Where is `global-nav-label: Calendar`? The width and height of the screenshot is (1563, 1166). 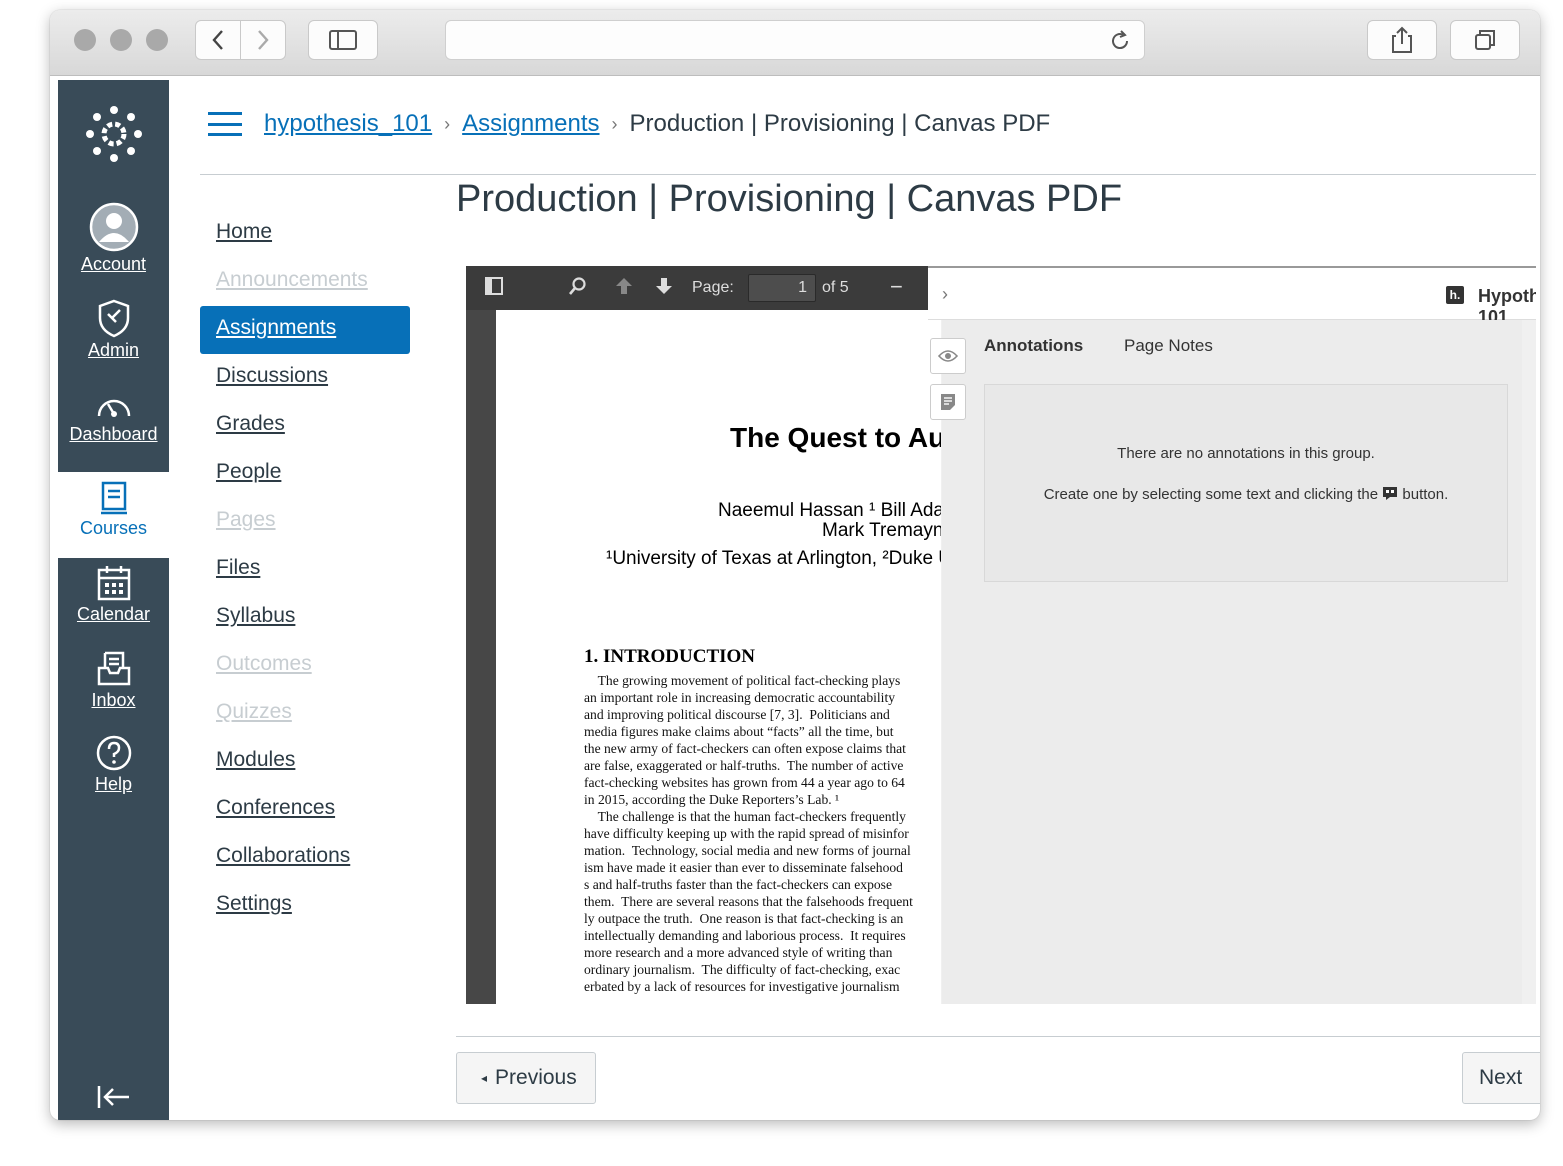 global-nav-label: Calendar is located at coordinates (113, 614).